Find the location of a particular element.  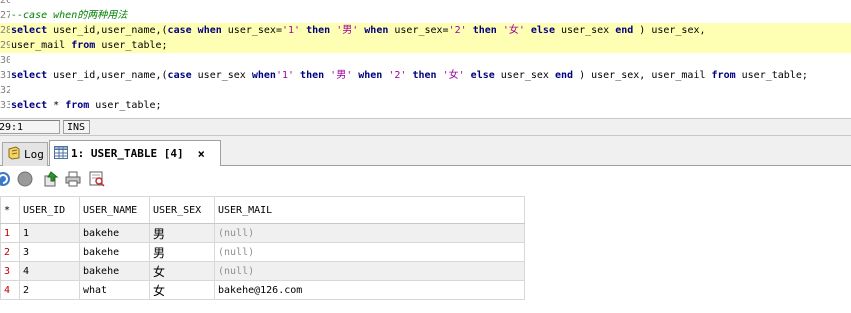

sql-keyword: end is located at coordinates (564, 75).